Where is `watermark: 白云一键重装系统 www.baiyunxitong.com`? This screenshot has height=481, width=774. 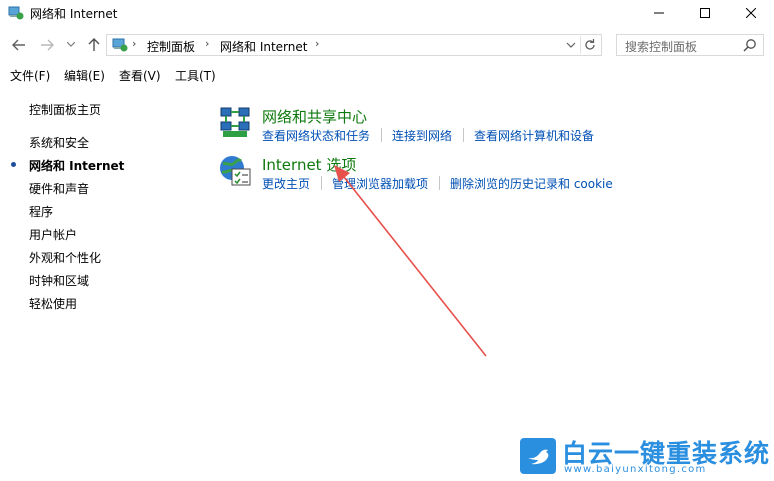 watermark: 白云一键重装系统 www.baiyunxitong.com is located at coordinates (644, 457).